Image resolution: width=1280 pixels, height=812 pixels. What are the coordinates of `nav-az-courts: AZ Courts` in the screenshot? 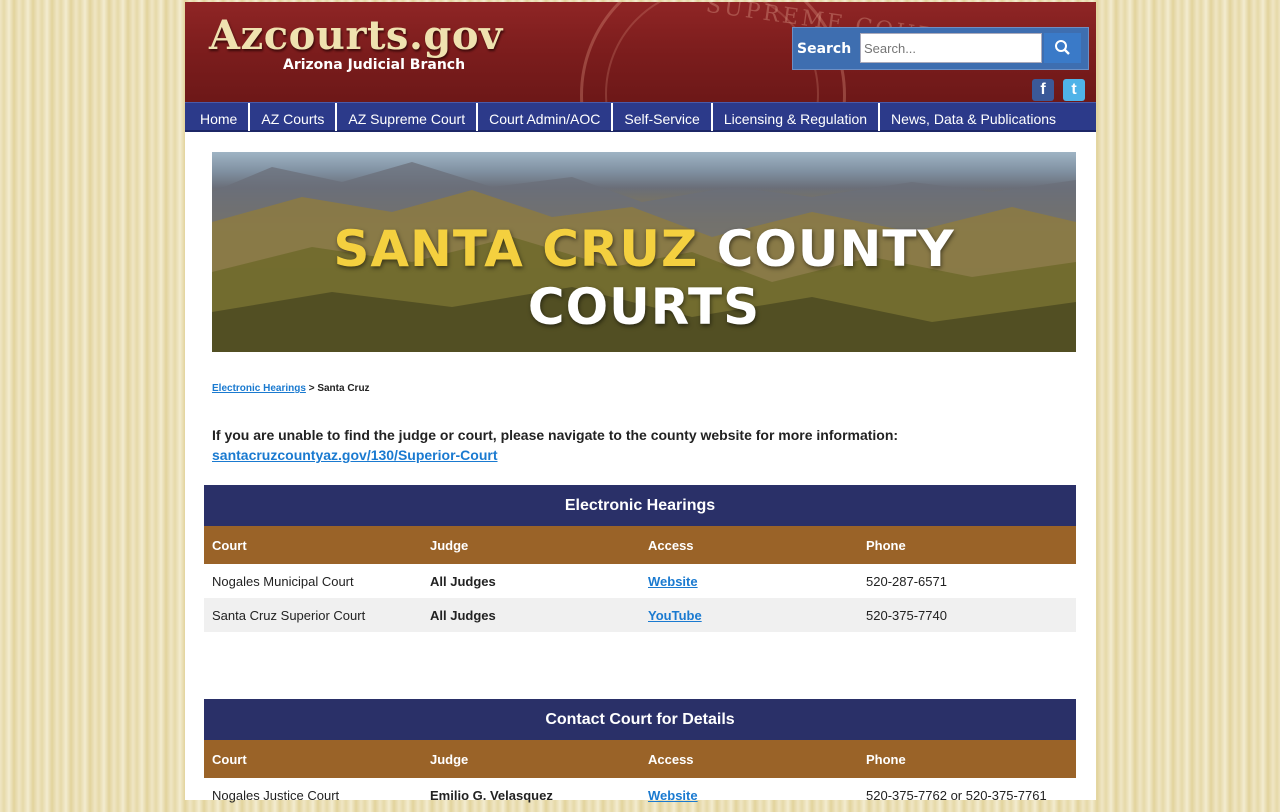 It's located at (294, 116).